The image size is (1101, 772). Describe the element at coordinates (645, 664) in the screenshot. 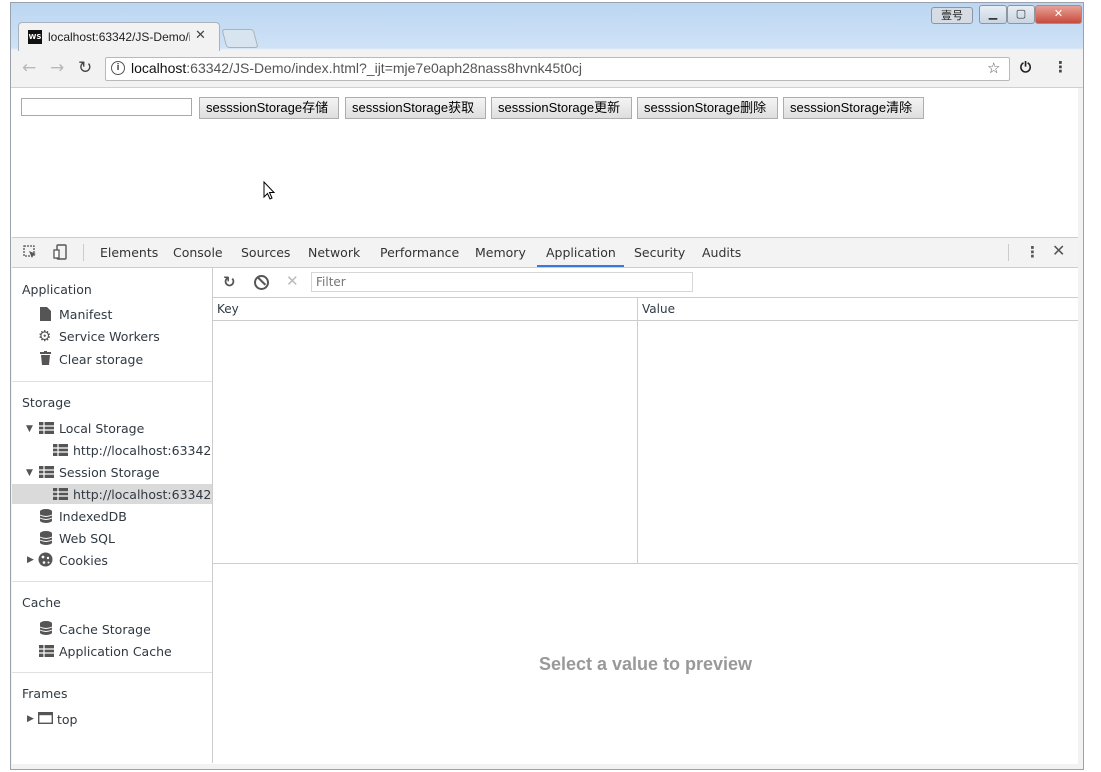

I see `preview-empty-message: Select a value to preview` at that location.